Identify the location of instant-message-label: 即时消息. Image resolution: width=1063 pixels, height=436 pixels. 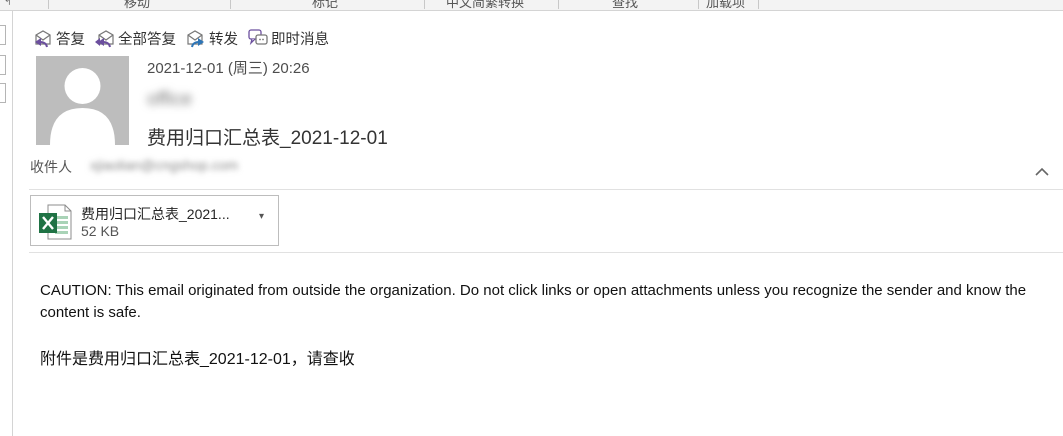
(300, 39).